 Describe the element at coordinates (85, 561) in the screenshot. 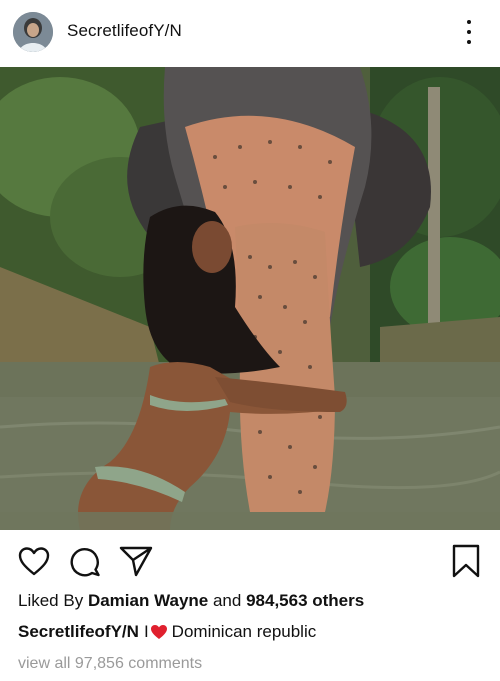

I see `speech-bubble-icon` at that location.